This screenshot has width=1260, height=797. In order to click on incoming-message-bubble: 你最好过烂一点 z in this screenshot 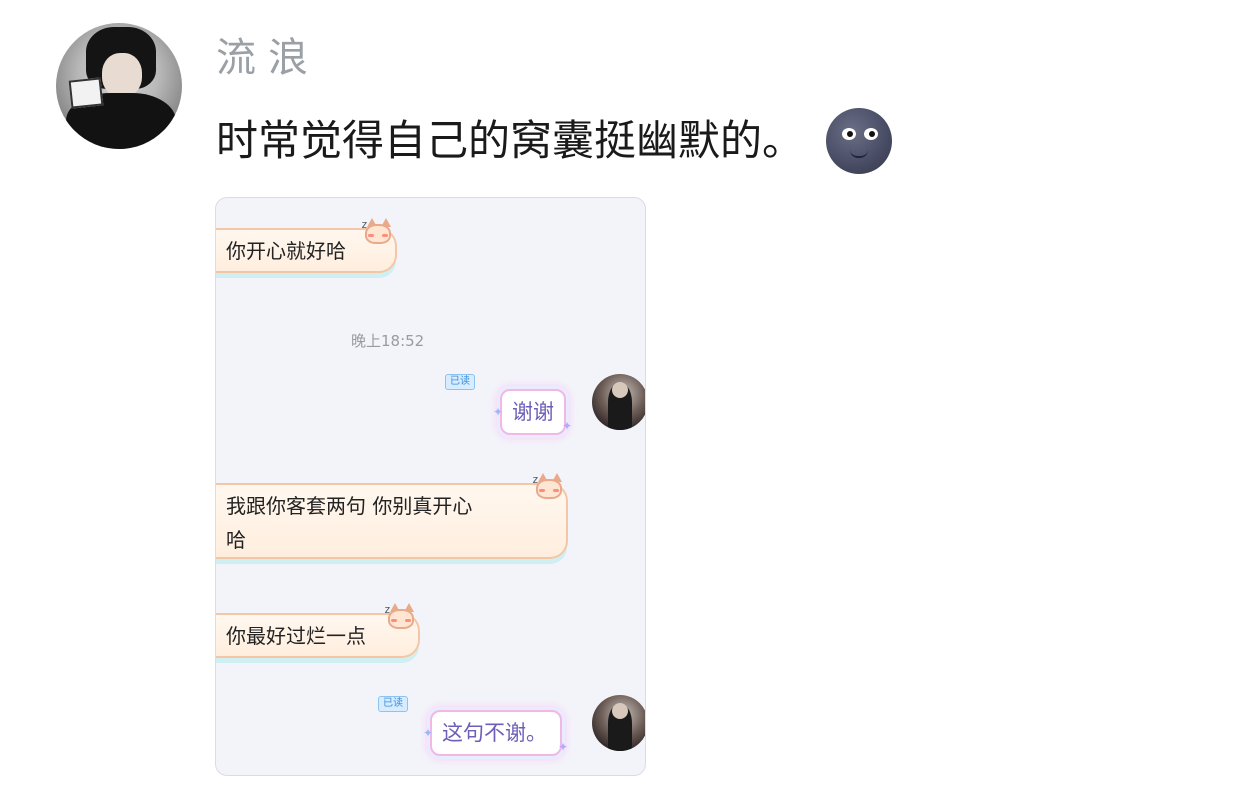, I will do `click(318, 630)`.